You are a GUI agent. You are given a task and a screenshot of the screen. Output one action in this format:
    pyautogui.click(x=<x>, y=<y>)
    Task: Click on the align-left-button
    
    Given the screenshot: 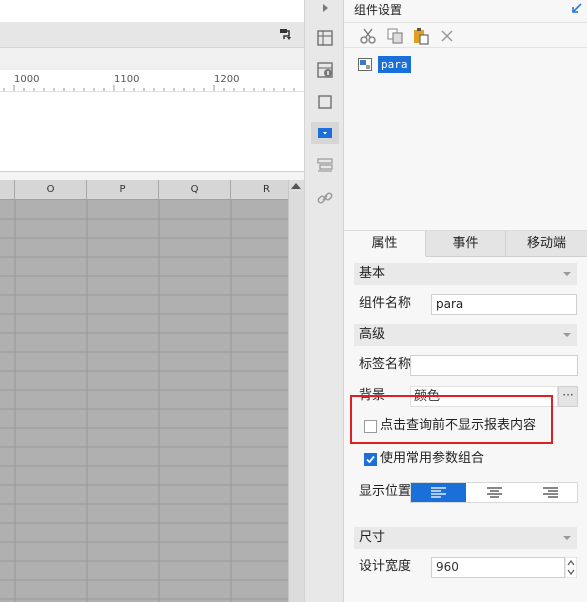 What is the action you would take?
    pyautogui.click(x=438, y=492)
    